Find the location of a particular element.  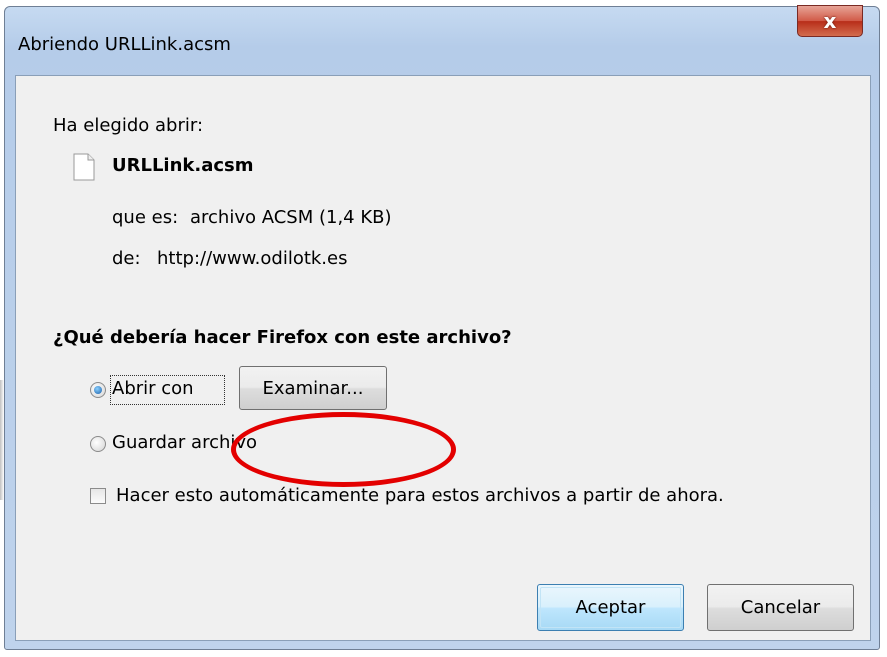

source-label: de: is located at coordinates (126, 258).